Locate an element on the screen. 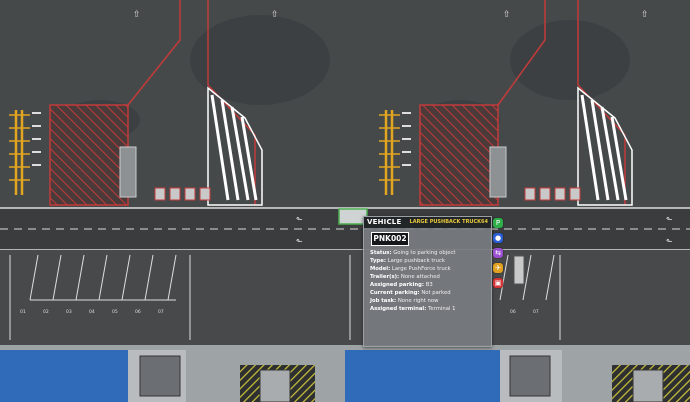 The height and width of the screenshot is (402, 690). panel-title: VEHICLE is located at coordinates (384, 222).